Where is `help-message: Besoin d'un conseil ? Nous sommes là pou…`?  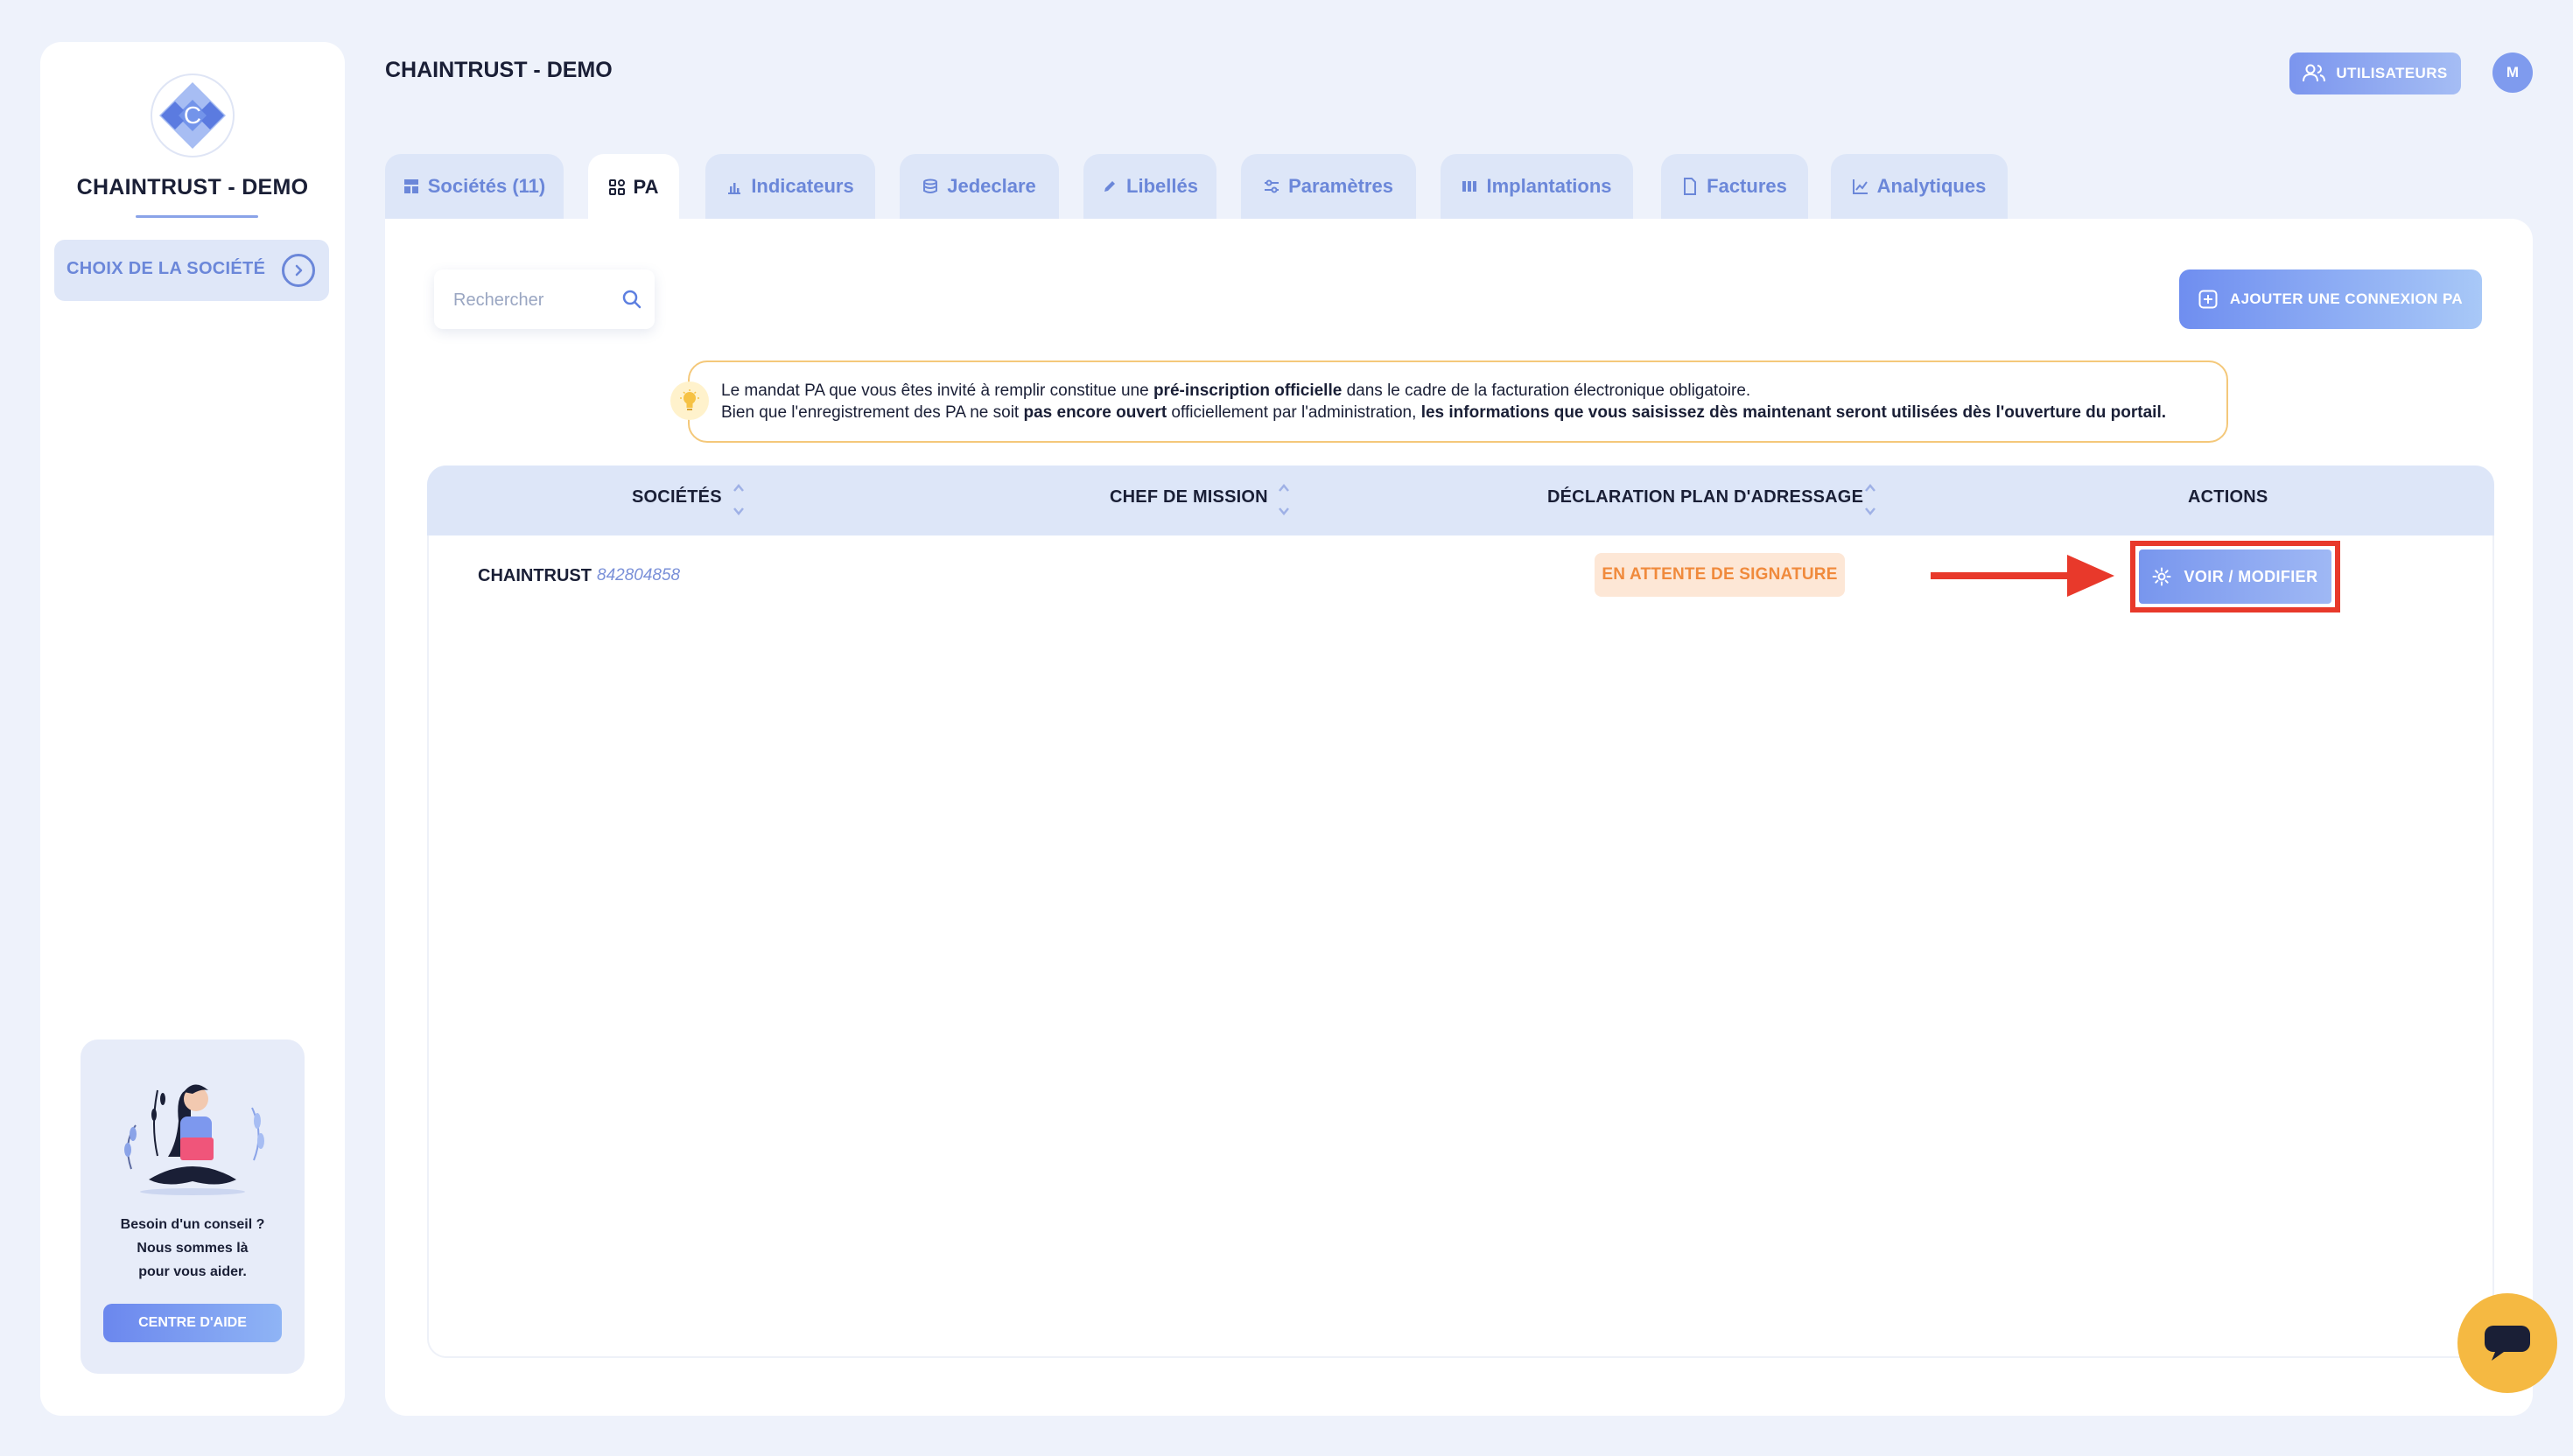 help-message: Besoin d'un conseil ? Nous sommes là pou… is located at coordinates (193, 1248).